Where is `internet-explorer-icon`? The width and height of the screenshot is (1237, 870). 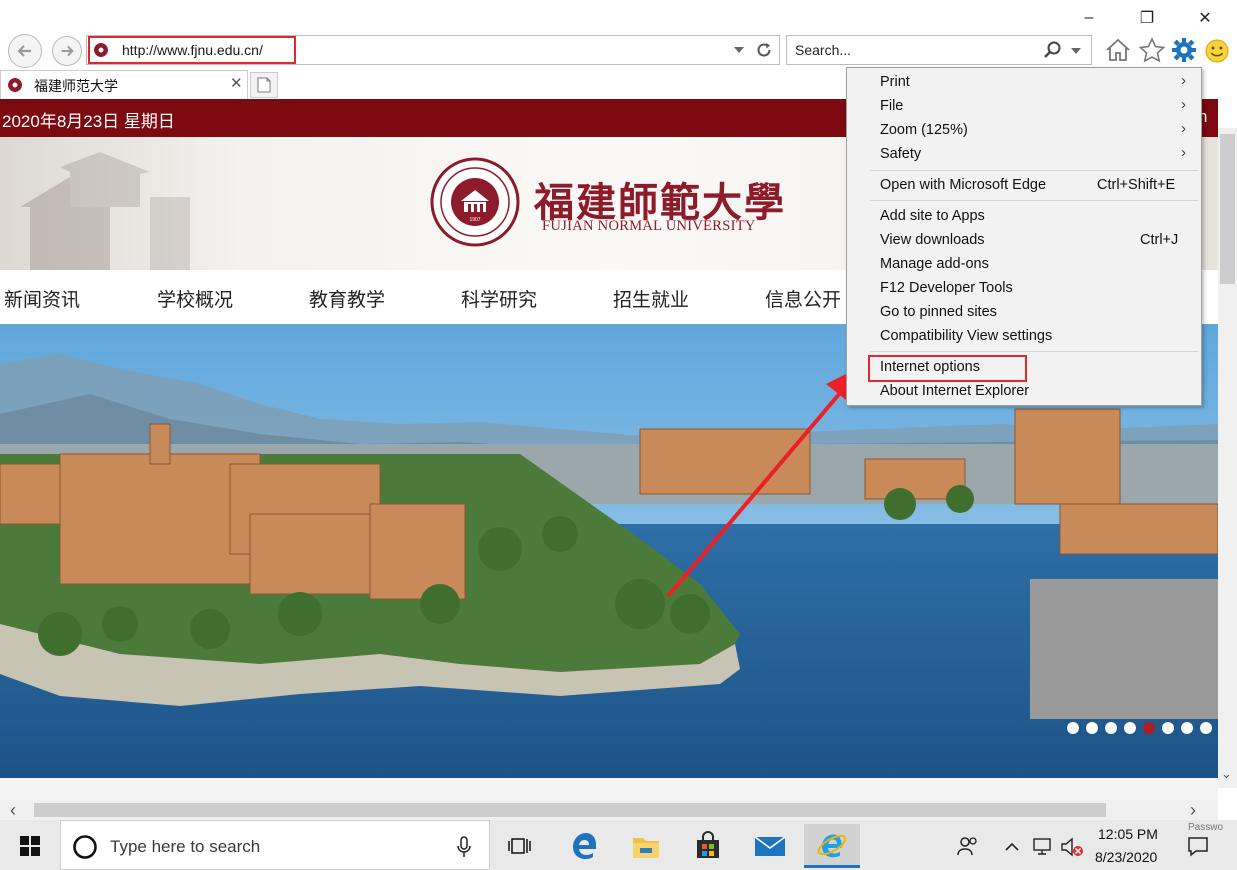 internet-explorer-icon is located at coordinates (832, 845).